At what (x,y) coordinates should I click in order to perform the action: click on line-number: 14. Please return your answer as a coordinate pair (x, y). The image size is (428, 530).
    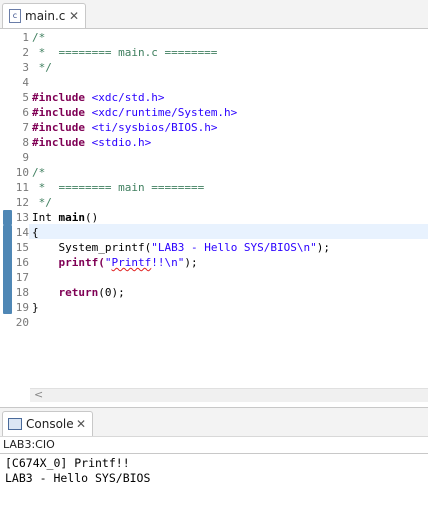
    Looking at the image, I should click on (22, 232).